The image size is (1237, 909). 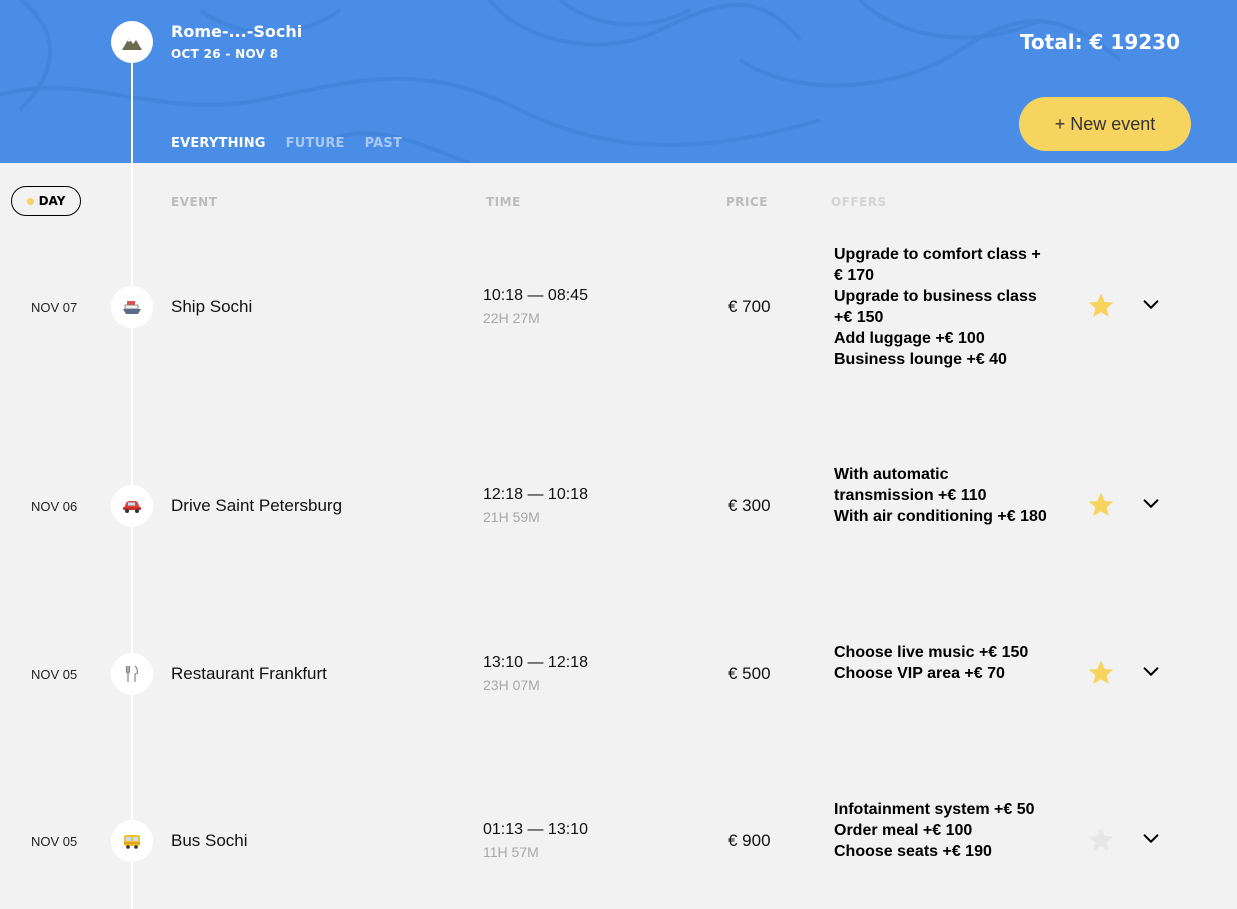 What do you see at coordinates (913, 851) in the screenshot?
I see `offer-item: Choose seats +€ 190` at bounding box center [913, 851].